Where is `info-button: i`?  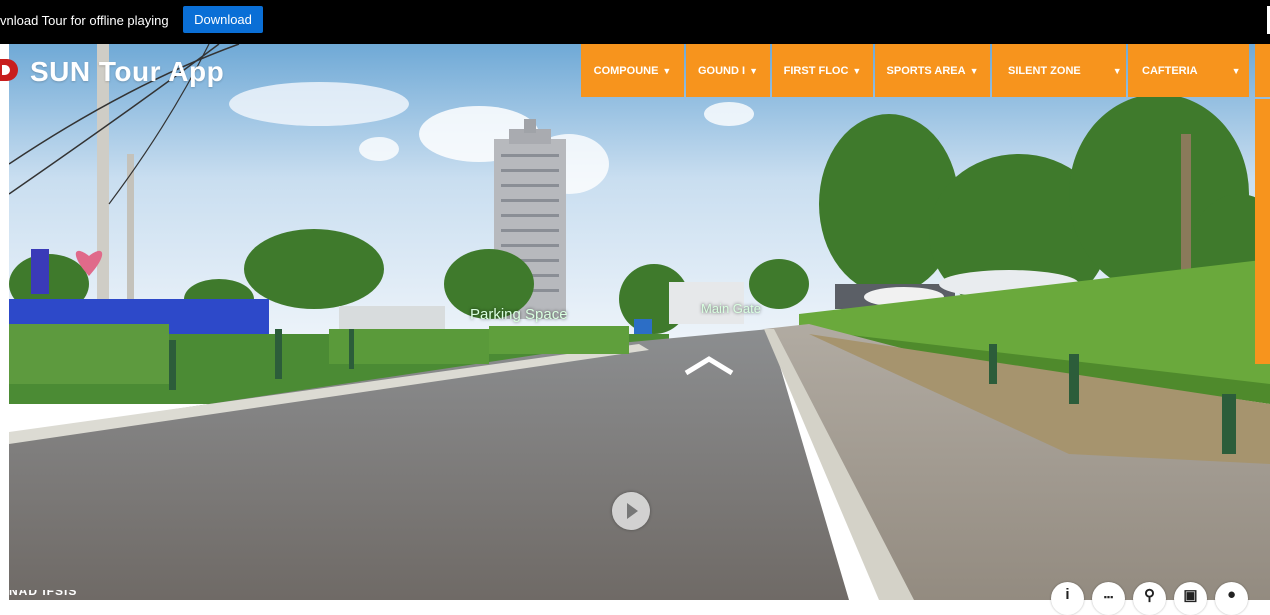
info-button: i is located at coordinates (1067, 598).